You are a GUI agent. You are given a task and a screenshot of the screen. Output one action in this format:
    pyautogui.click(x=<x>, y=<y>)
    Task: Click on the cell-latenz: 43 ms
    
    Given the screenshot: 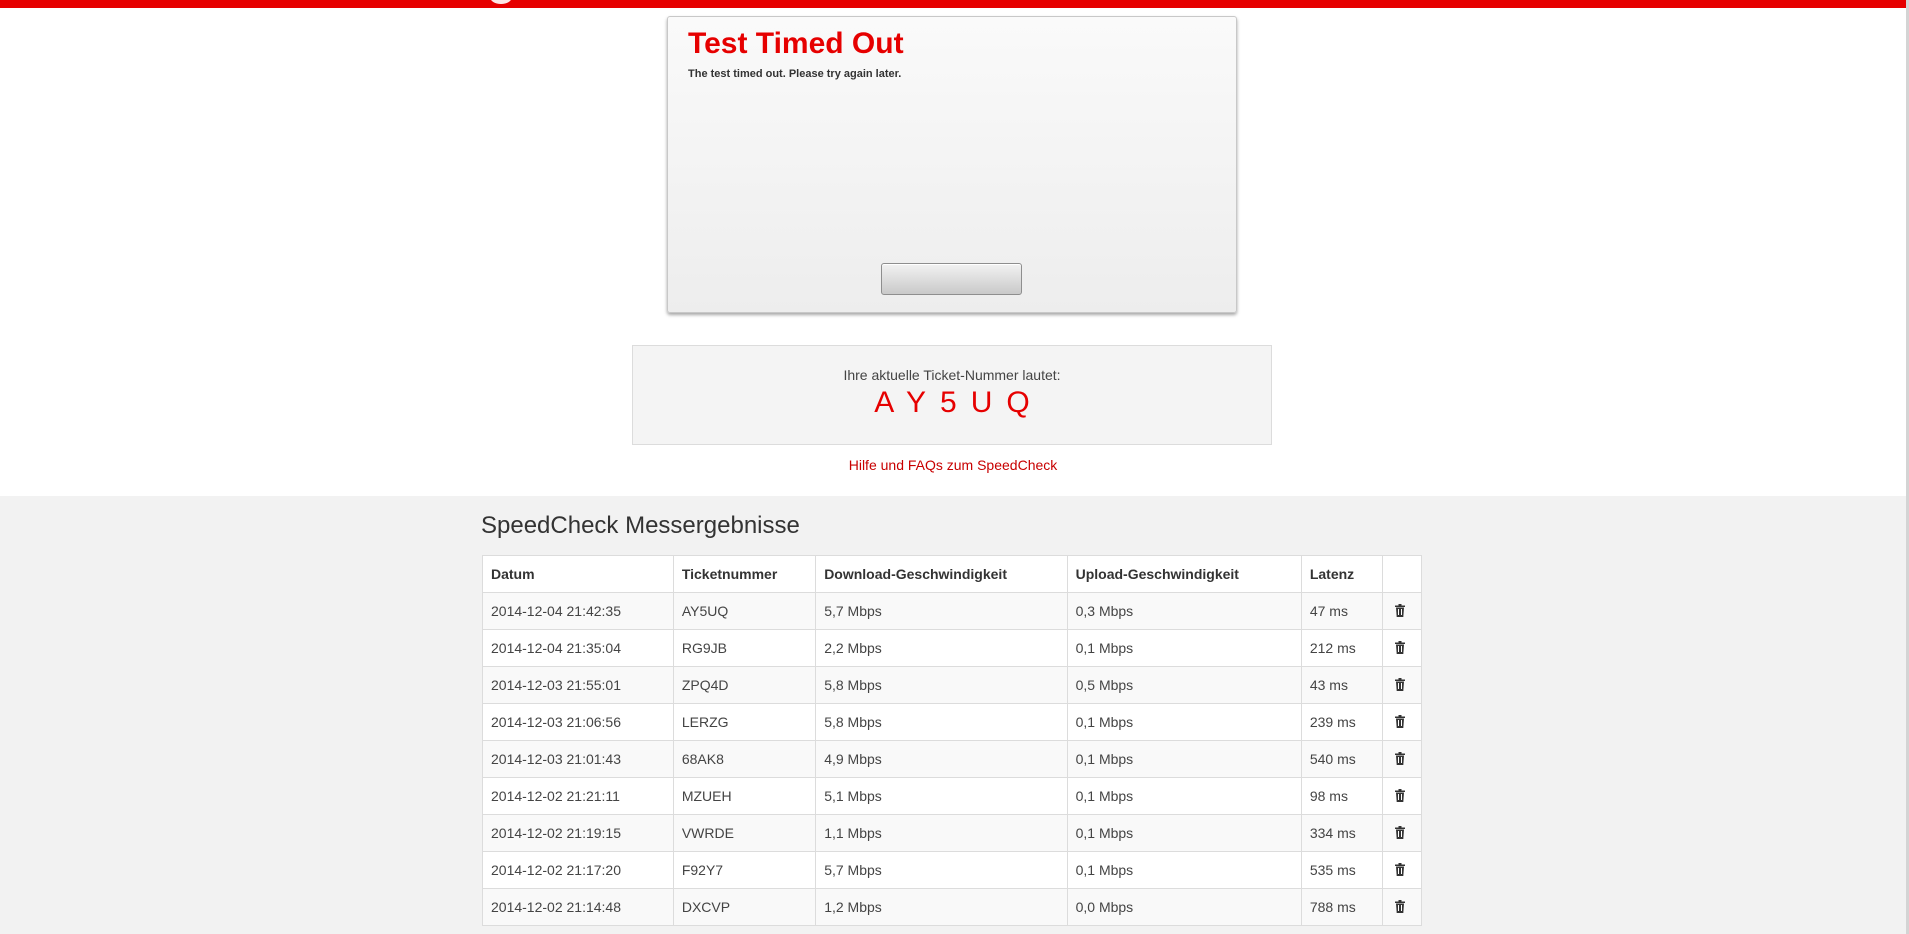 What is the action you would take?
    pyautogui.click(x=1341, y=685)
    